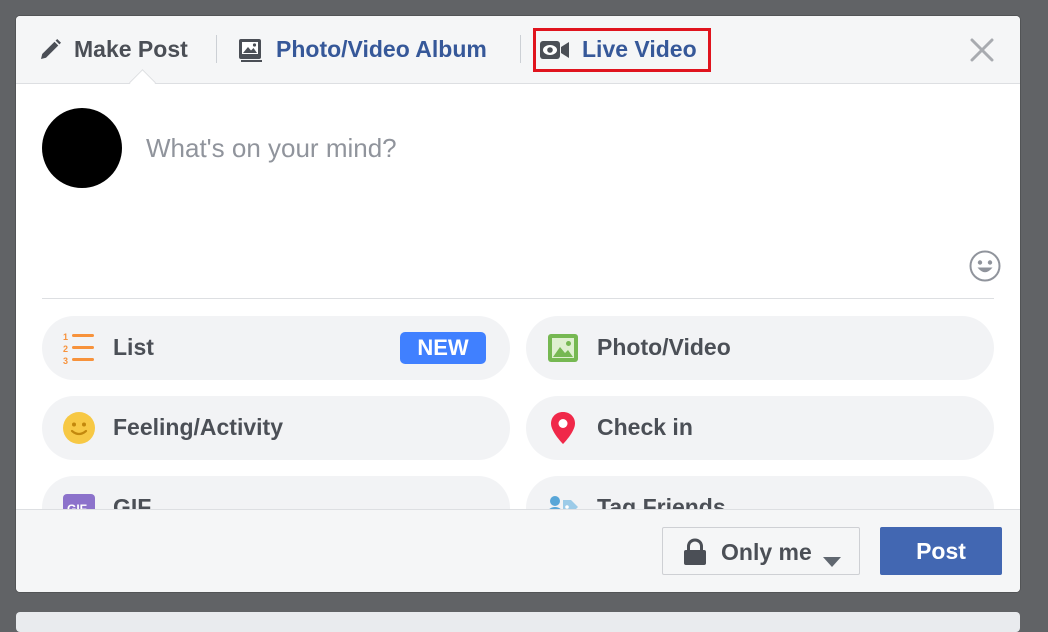 This screenshot has height=632, width=1048. Describe the element at coordinates (198, 427) in the screenshot. I see `option-feeling-activity-label: Feeling/Activity` at that location.